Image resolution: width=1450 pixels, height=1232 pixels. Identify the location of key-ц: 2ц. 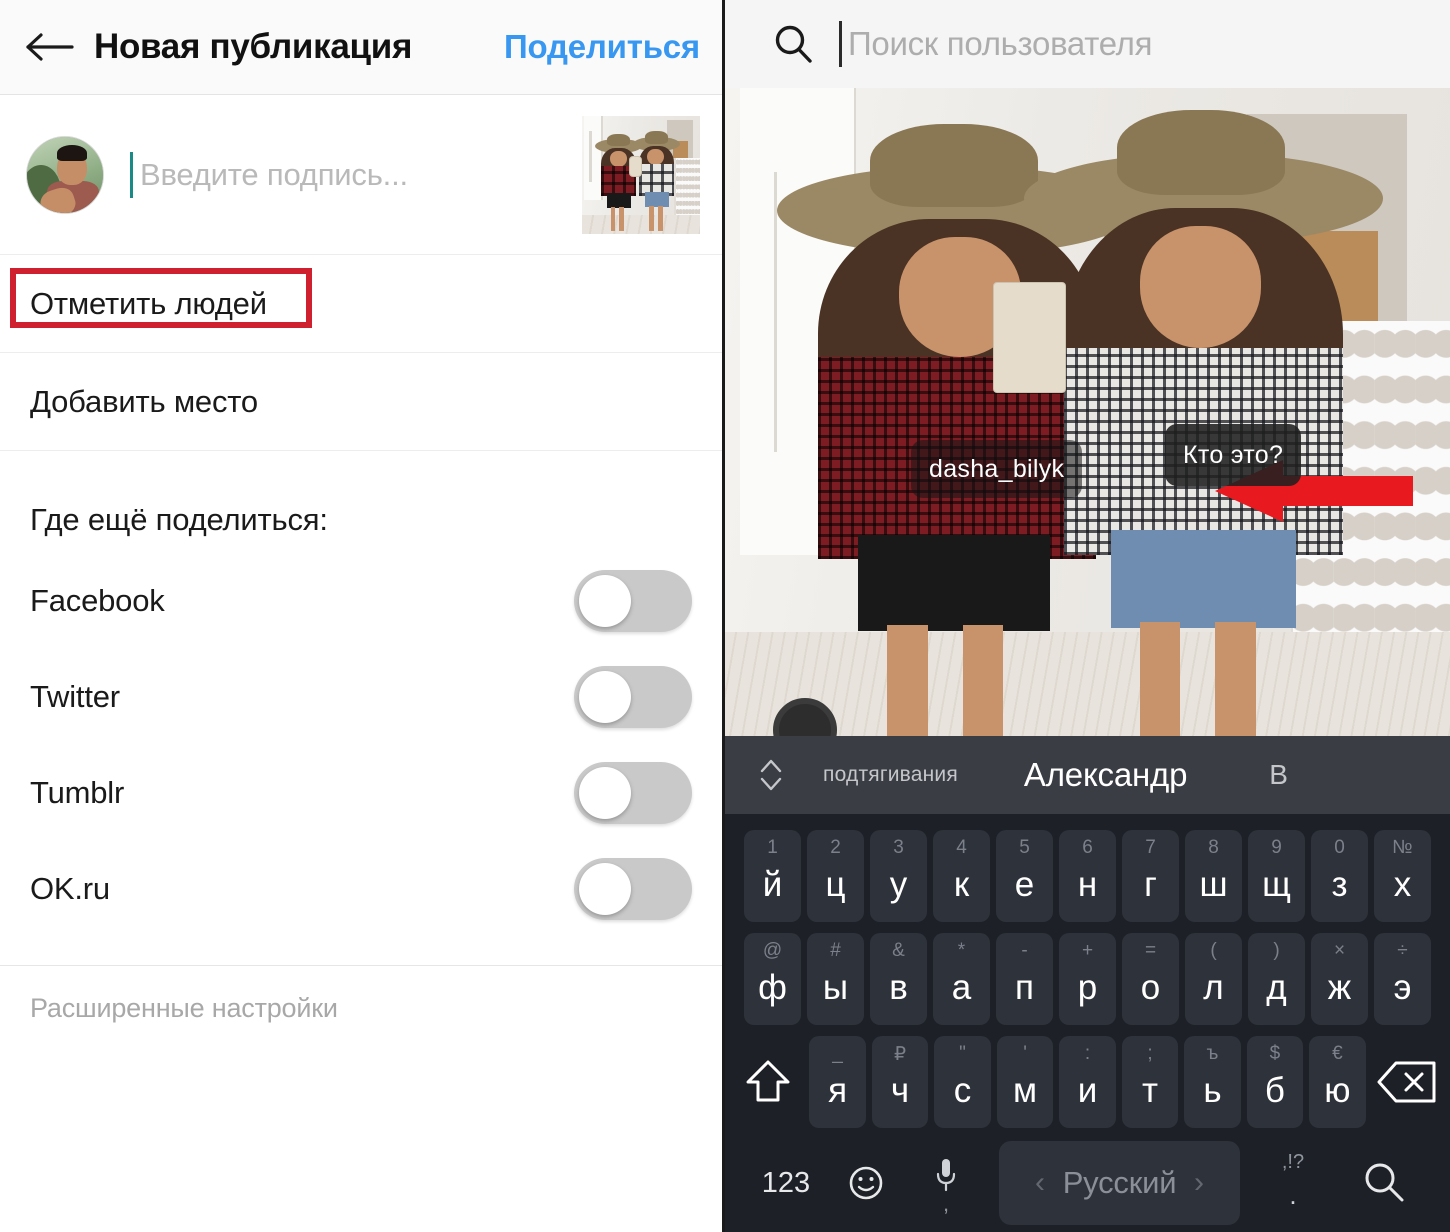
(835, 875).